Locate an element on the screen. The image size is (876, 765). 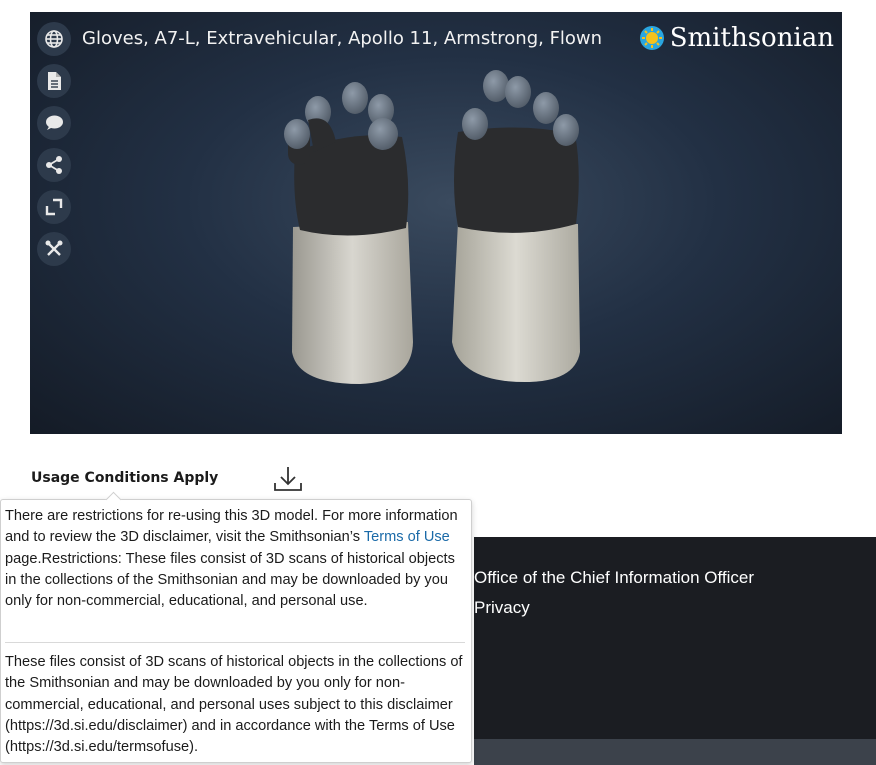
share-icon is located at coordinates (54, 165).